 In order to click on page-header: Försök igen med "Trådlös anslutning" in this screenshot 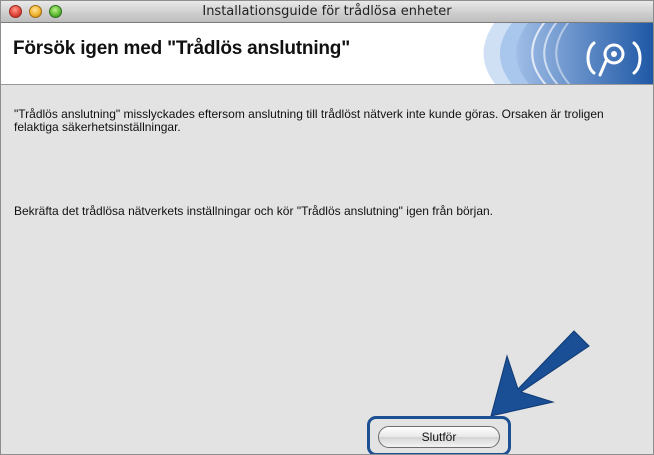, I will do `click(327, 54)`.